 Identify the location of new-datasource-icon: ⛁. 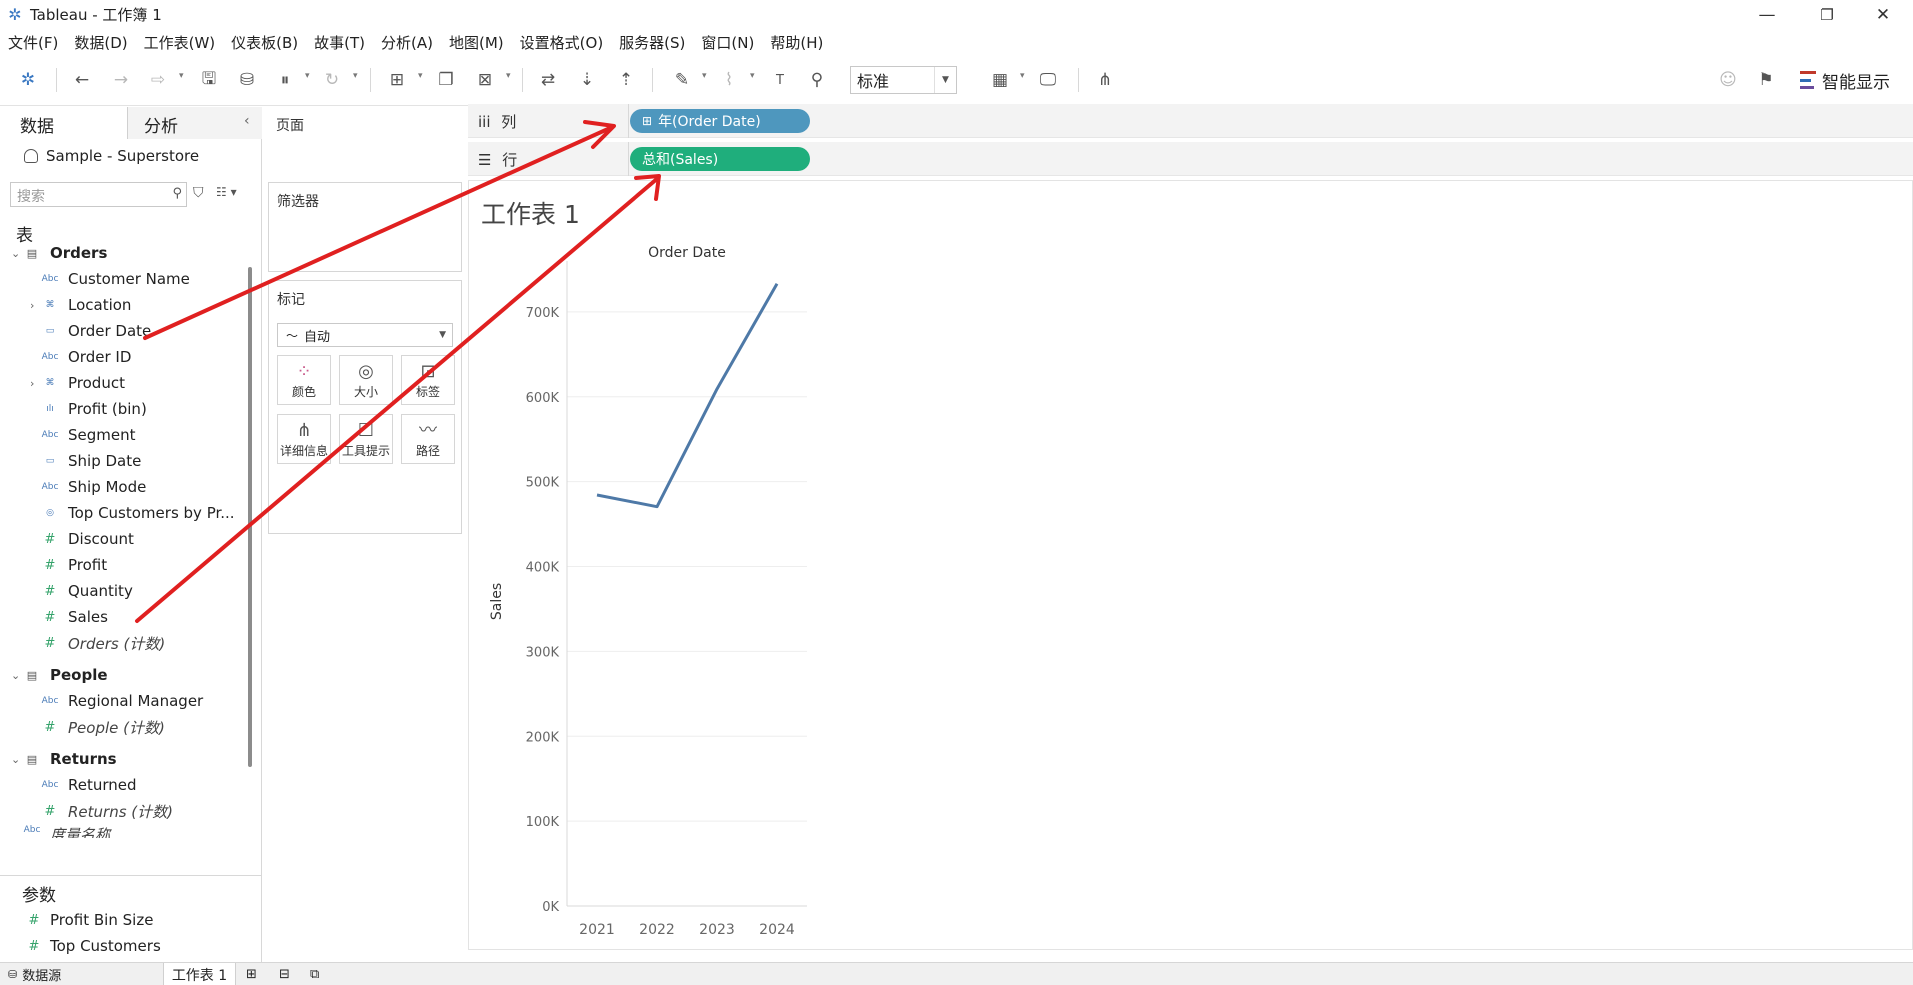
(247, 80).